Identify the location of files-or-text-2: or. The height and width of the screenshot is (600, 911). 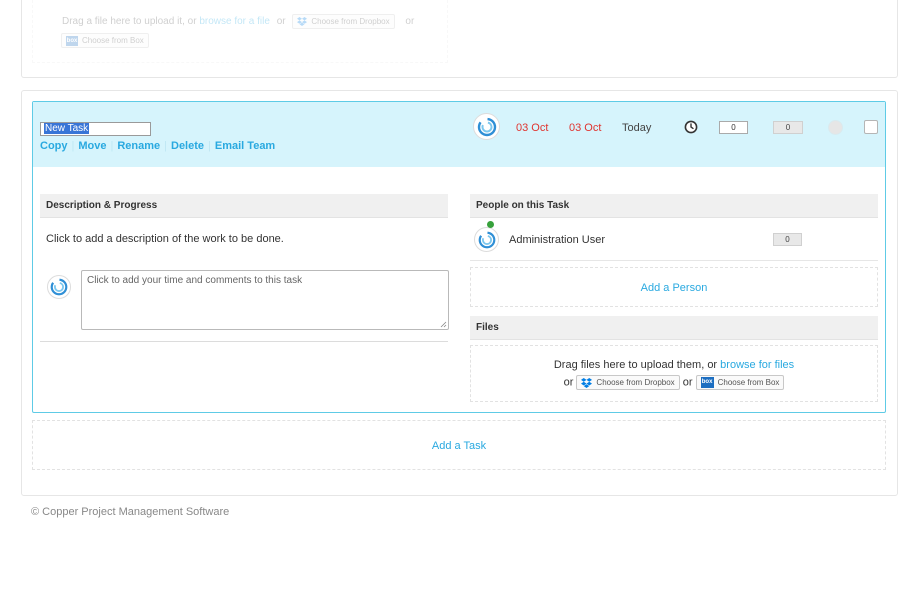
(687, 382).